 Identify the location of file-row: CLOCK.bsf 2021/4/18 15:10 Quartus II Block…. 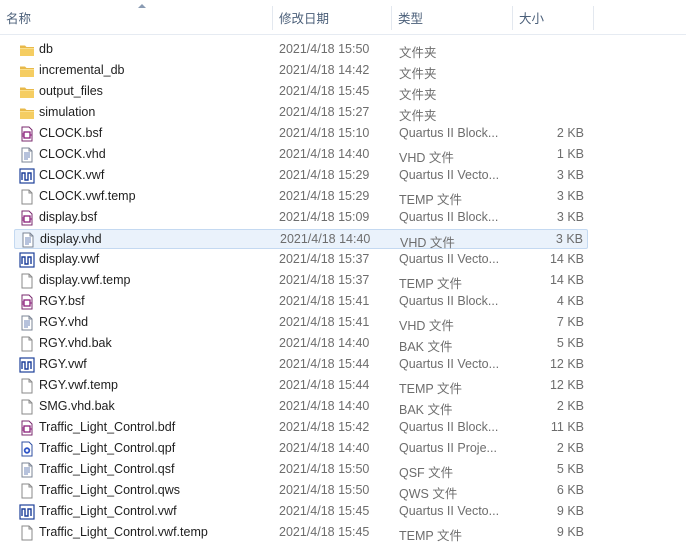
(301, 134).